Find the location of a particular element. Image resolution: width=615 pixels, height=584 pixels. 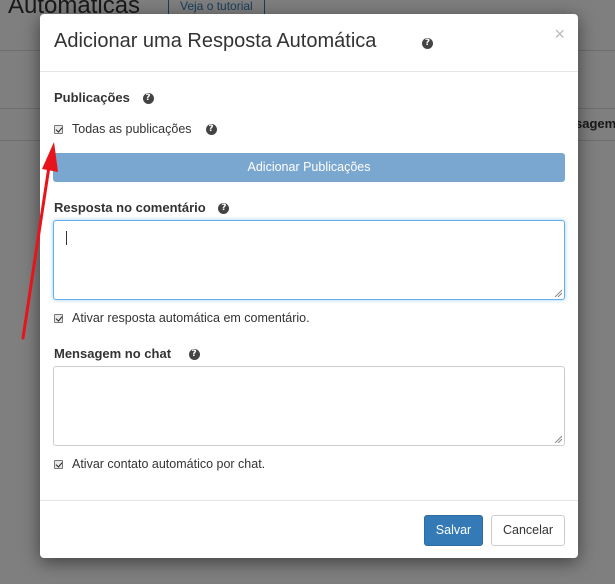

close-button: × is located at coordinates (559, 34).